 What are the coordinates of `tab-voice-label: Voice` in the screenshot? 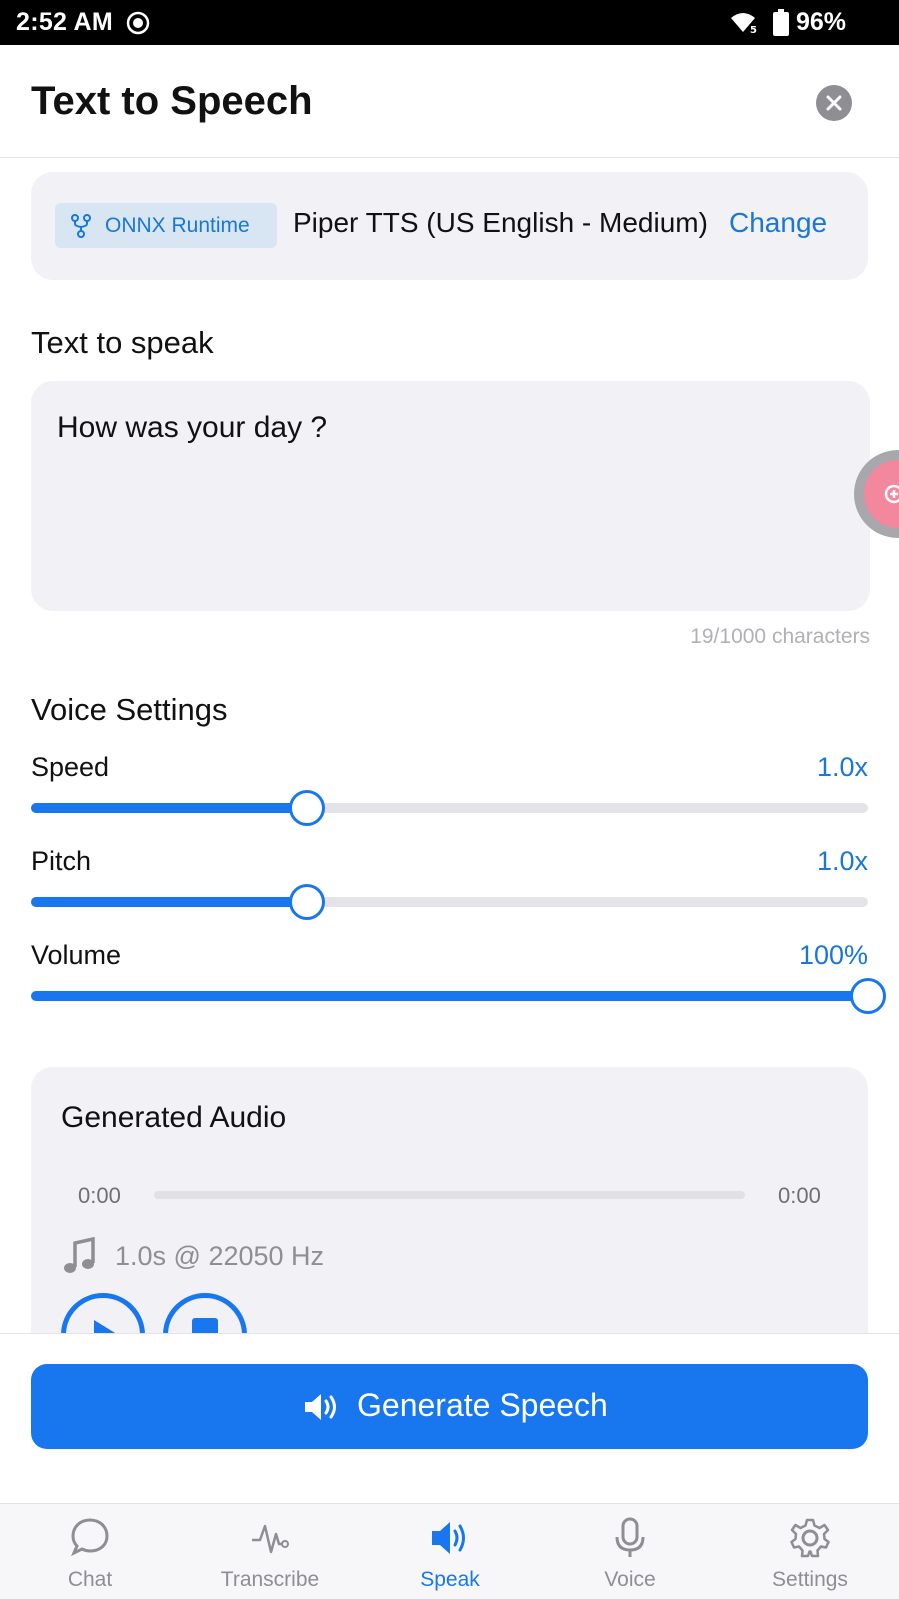 It's located at (630, 1579).